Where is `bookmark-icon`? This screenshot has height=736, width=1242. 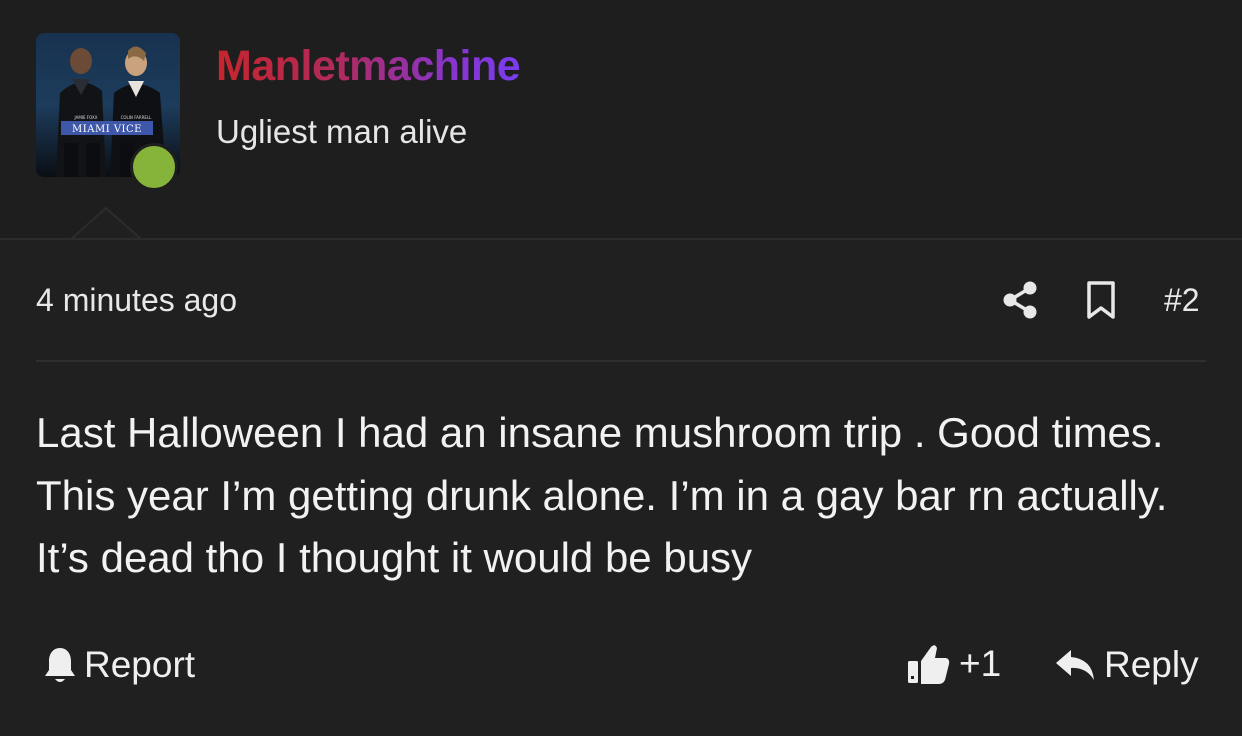 bookmark-icon is located at coordinates (1101, 300).